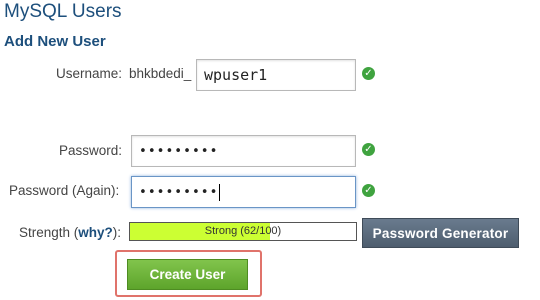  What do you see at coordinates (179, 192) in the screenshot?
I see `password-again-input-value: •••••••••` at bounding box center [179, 192].